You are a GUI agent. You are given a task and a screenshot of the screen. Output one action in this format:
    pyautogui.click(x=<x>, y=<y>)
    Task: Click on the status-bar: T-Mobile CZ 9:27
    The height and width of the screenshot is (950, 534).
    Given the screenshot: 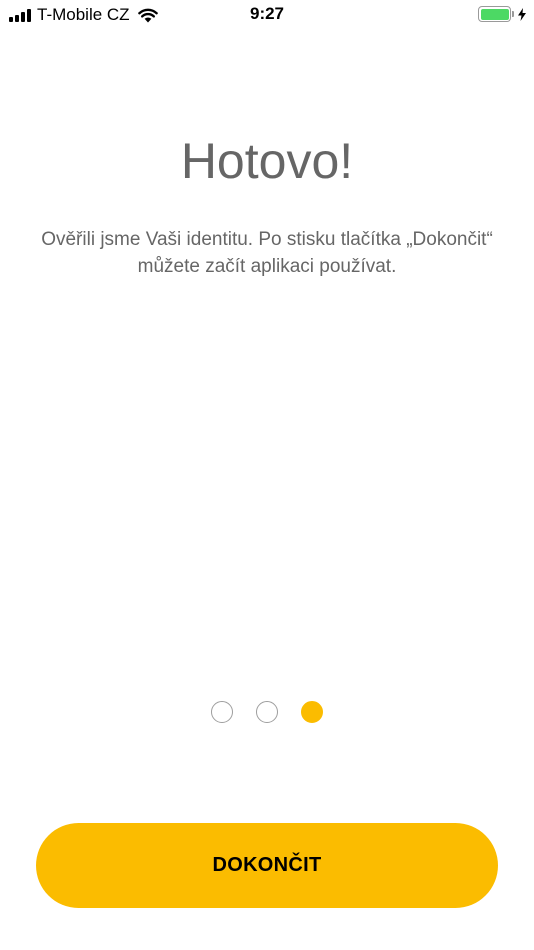 What is the action you would take?
    pyautogui.click(x=267, y=15)
    